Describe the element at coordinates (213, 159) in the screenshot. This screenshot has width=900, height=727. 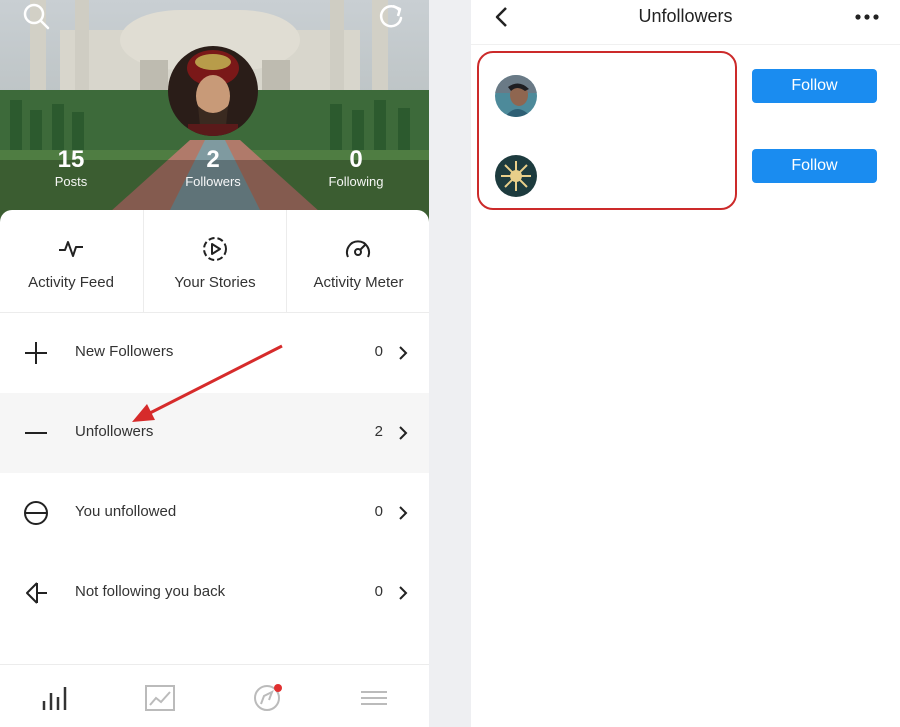
I see `stat-value: 2` at that location.